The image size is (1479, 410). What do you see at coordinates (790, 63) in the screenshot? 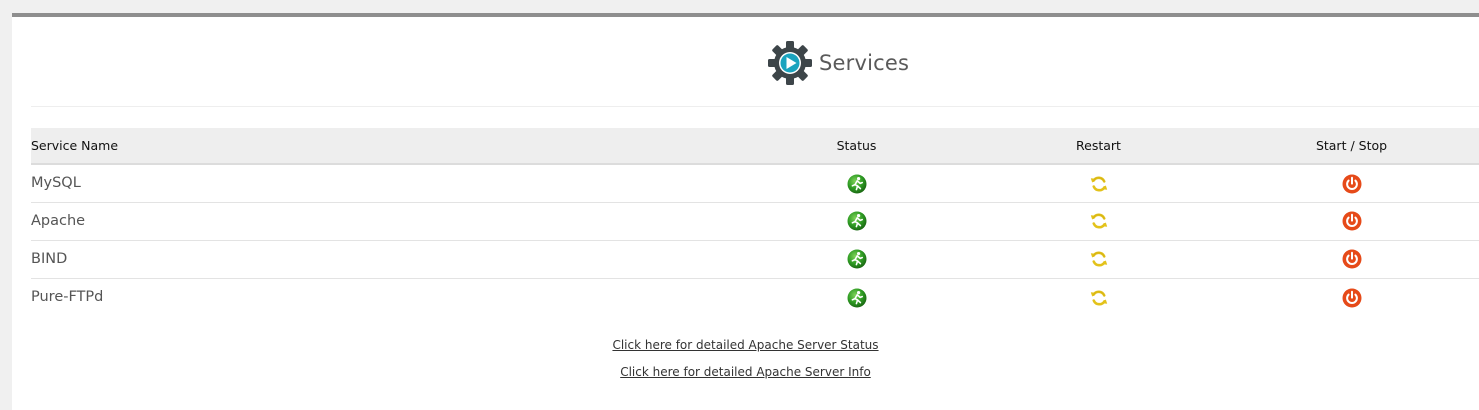
I see `gear-play-icon` at bounding box center [790, 63].